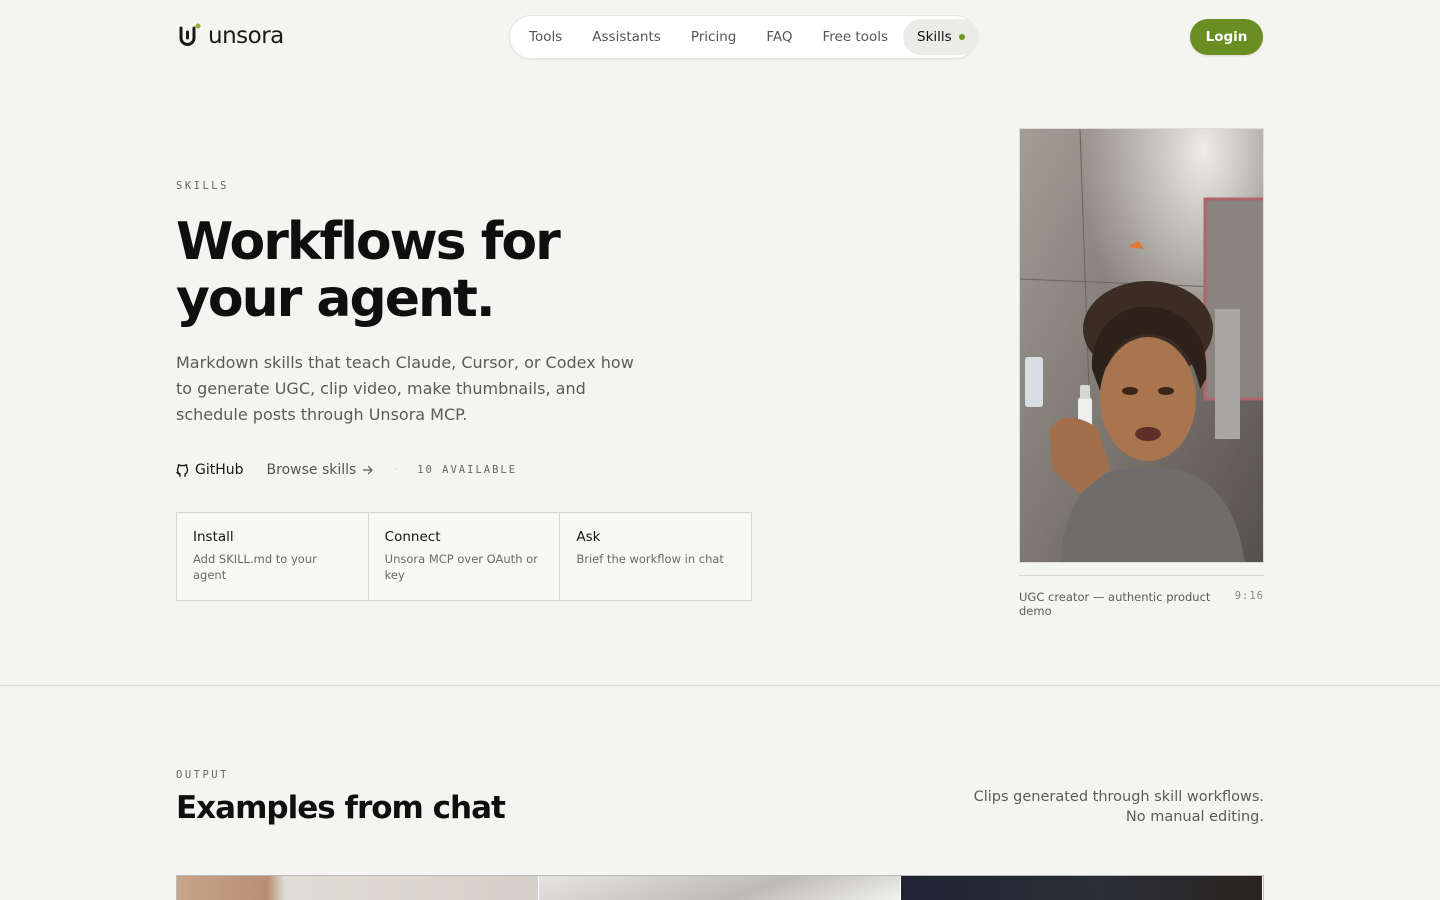 This screenshot has width=1440, height=900. I want to click on section-divider, so click(720, 685).